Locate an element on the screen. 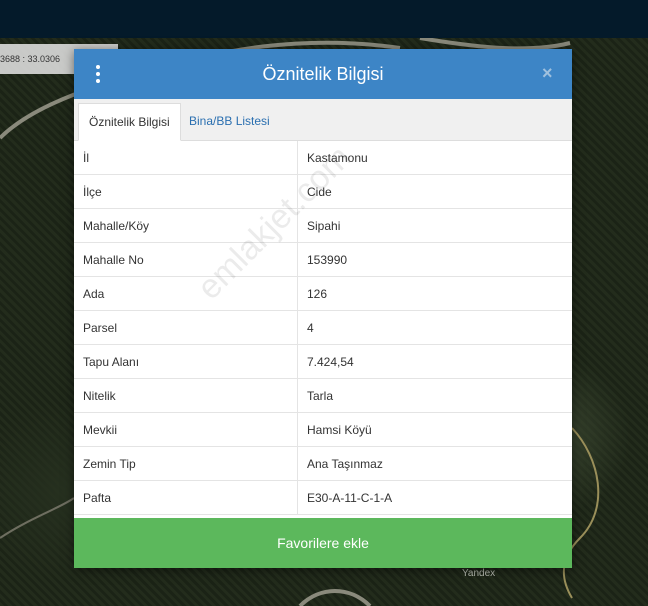 The image size is (648, 606). modal-title: Öznitelik Bilgisi is located at coordinates (323, 74).